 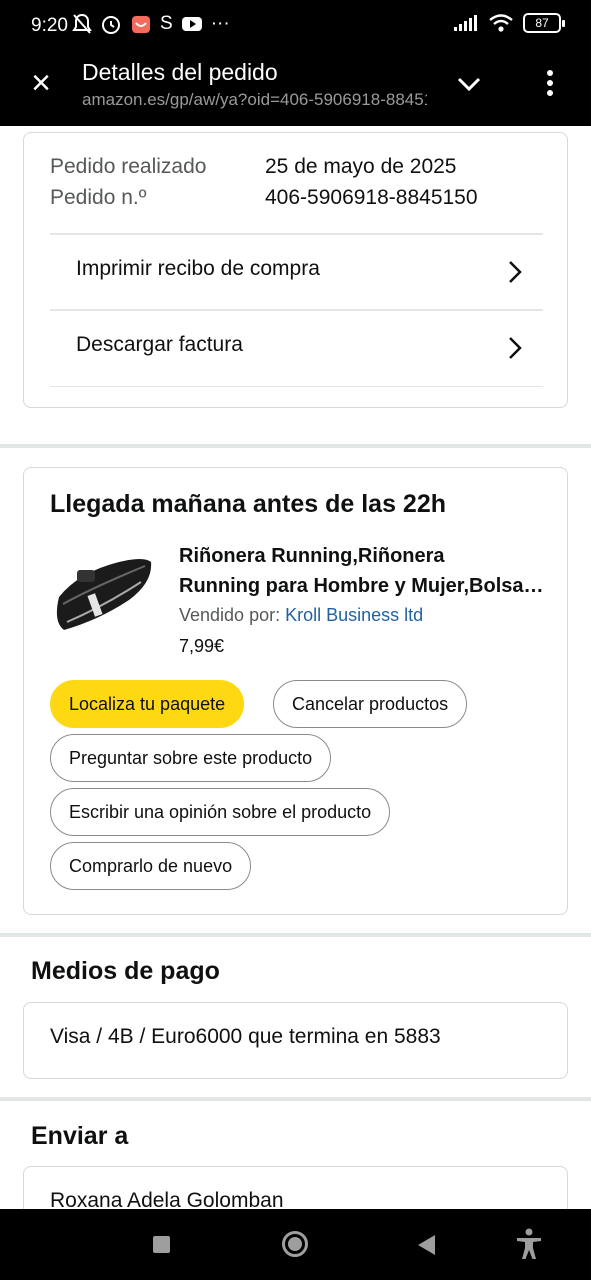 I want to click on payment-card: Visa / 4B / Euro6000 que termina en 5883, so click(x=295, y=1040).